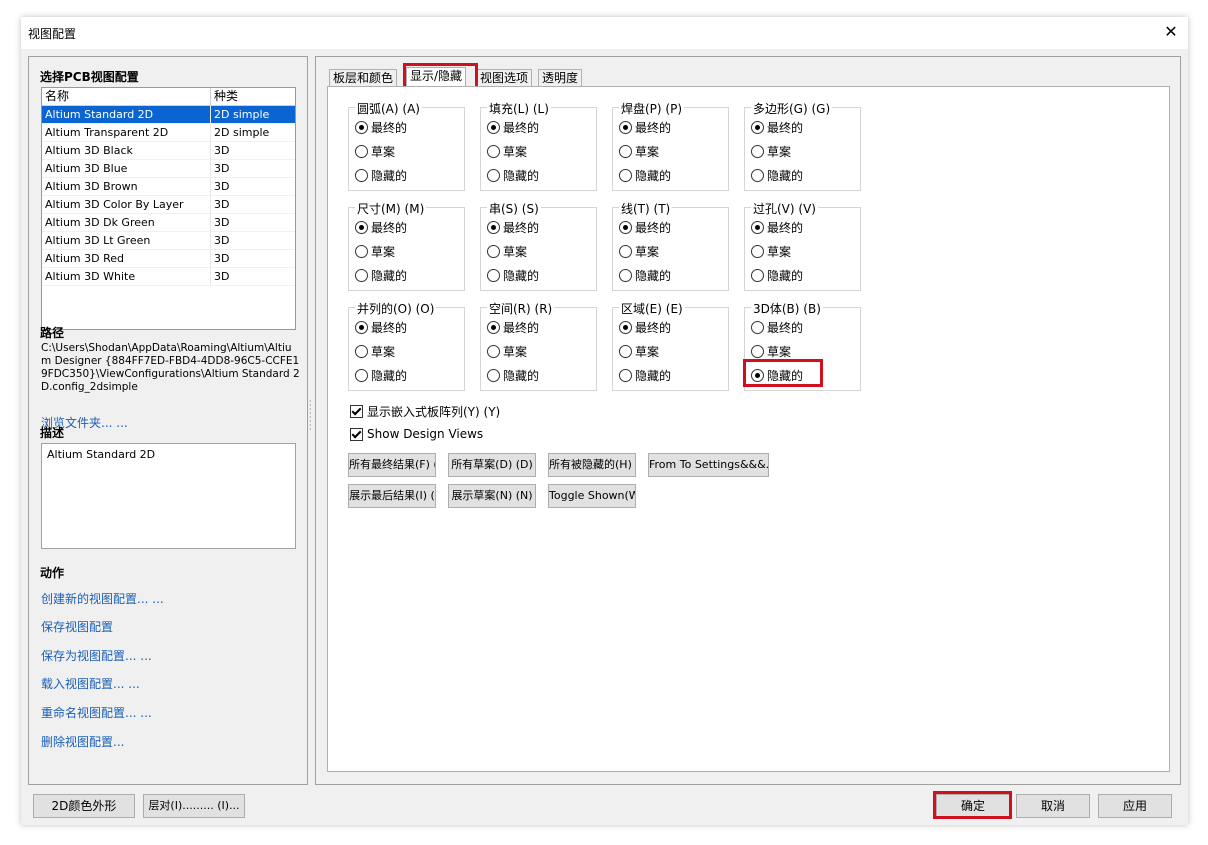 The image size is (1208, 845). I want to click on radio-group-10: 区域(E) (E) 最终的 草案 隐藏的, so click(670, 345).